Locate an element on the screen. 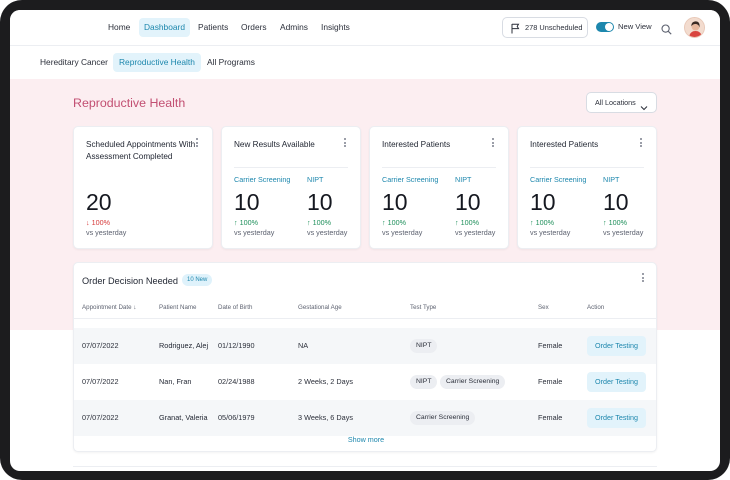 The width and height of the screenshot is (730, 480). location-select: All Locations is located at coordinates (621, 102).